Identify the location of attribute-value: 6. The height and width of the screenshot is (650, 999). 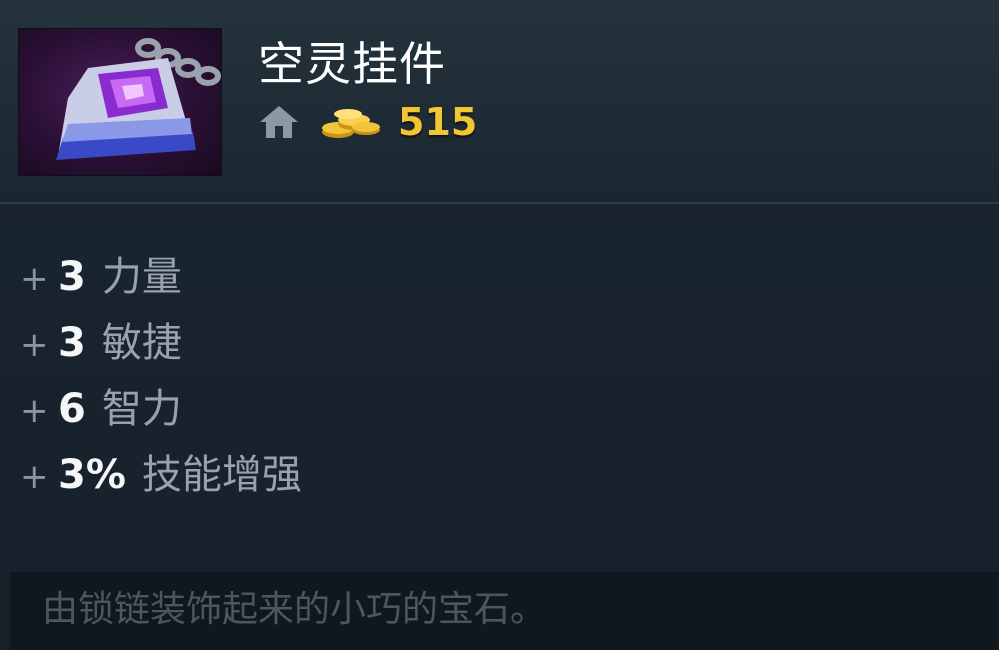
(72, 409).